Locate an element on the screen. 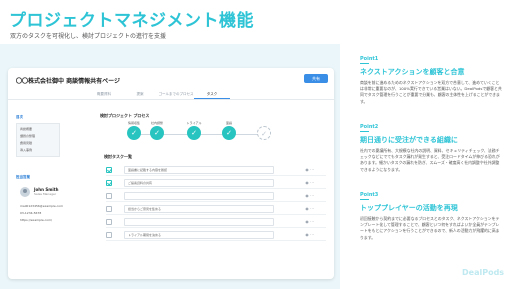  step-label: 社内調整 is located at coordinates (157, 123).